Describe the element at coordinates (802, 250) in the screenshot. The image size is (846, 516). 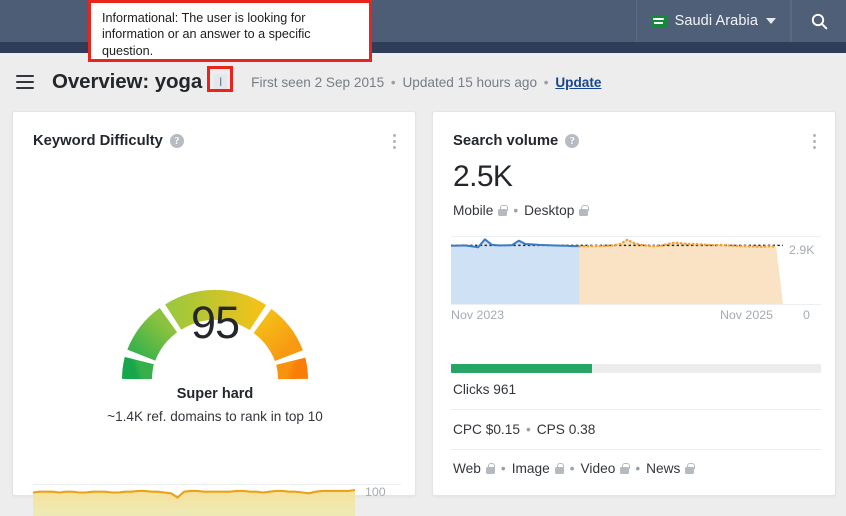
I see `sv-y-max-label: 2.9K` at that location.